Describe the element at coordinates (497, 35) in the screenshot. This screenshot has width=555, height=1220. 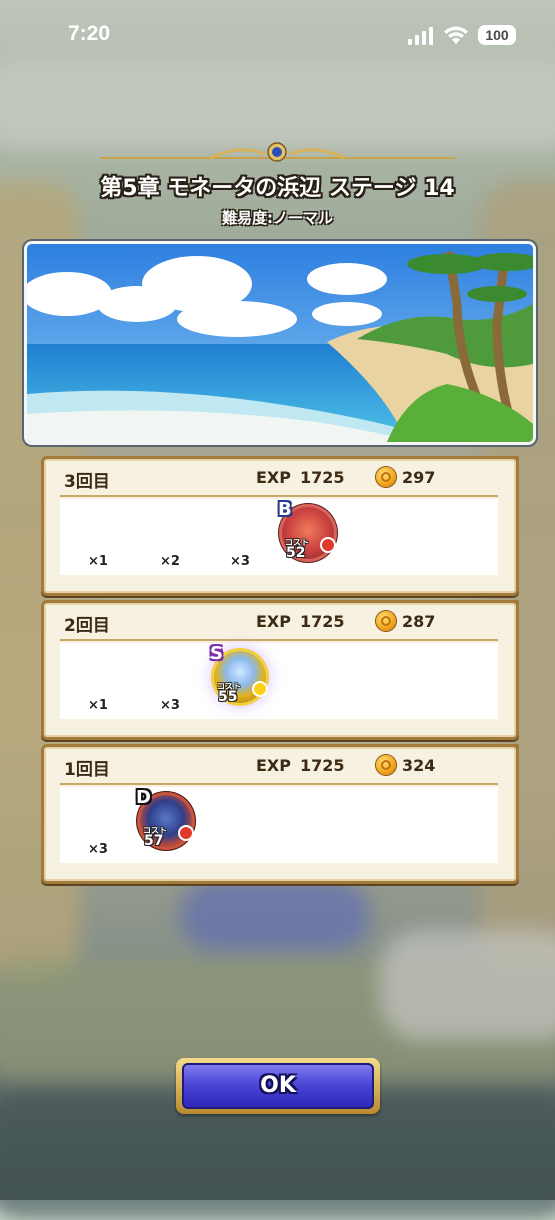
I see `battery-icon: 100` at that location.